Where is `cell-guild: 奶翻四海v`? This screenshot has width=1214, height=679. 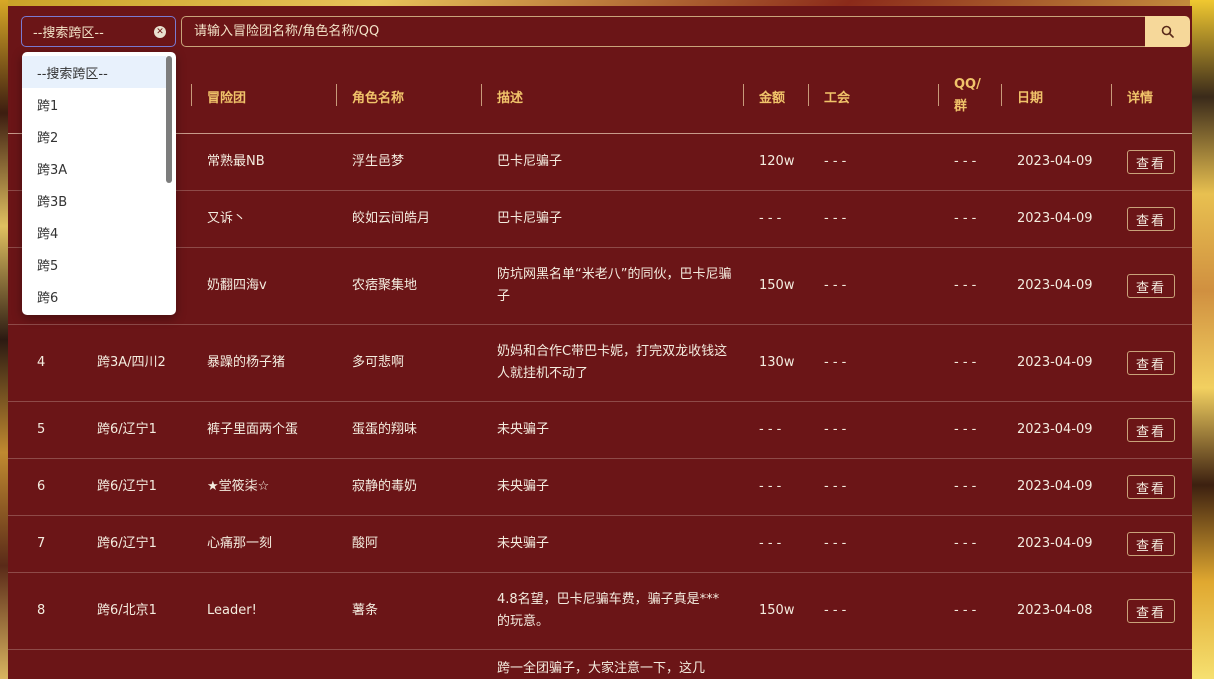
cell-guild: 奶翻四海v is located at coordinates (237, 285).